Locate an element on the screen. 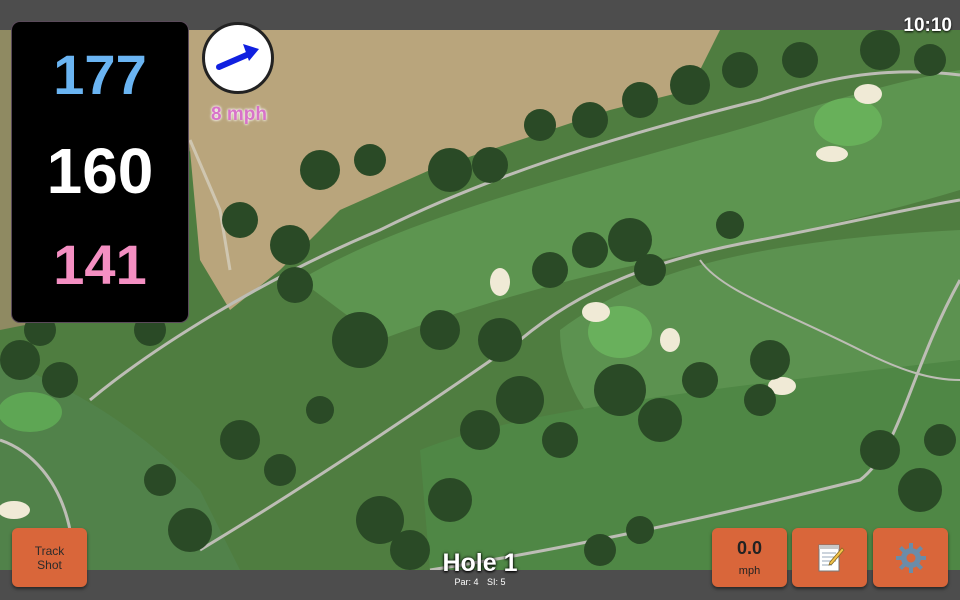 Image resolution: width=960 pixels, height=600 pixels. notepad-icon is located at coordinates (830, 558).